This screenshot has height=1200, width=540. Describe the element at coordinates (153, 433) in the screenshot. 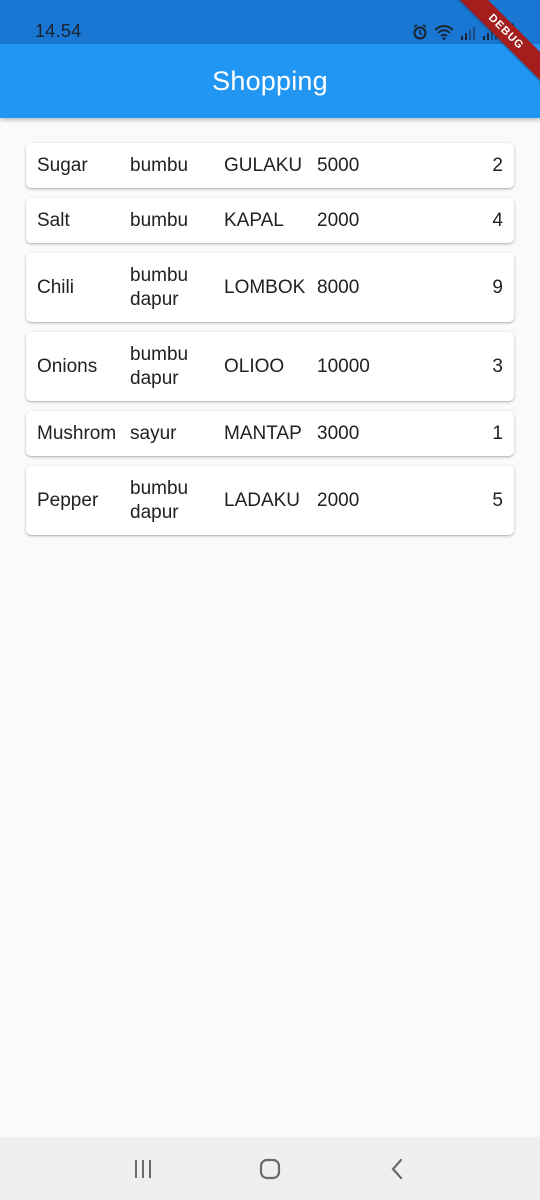

I see `item-category: sayur` at that location.